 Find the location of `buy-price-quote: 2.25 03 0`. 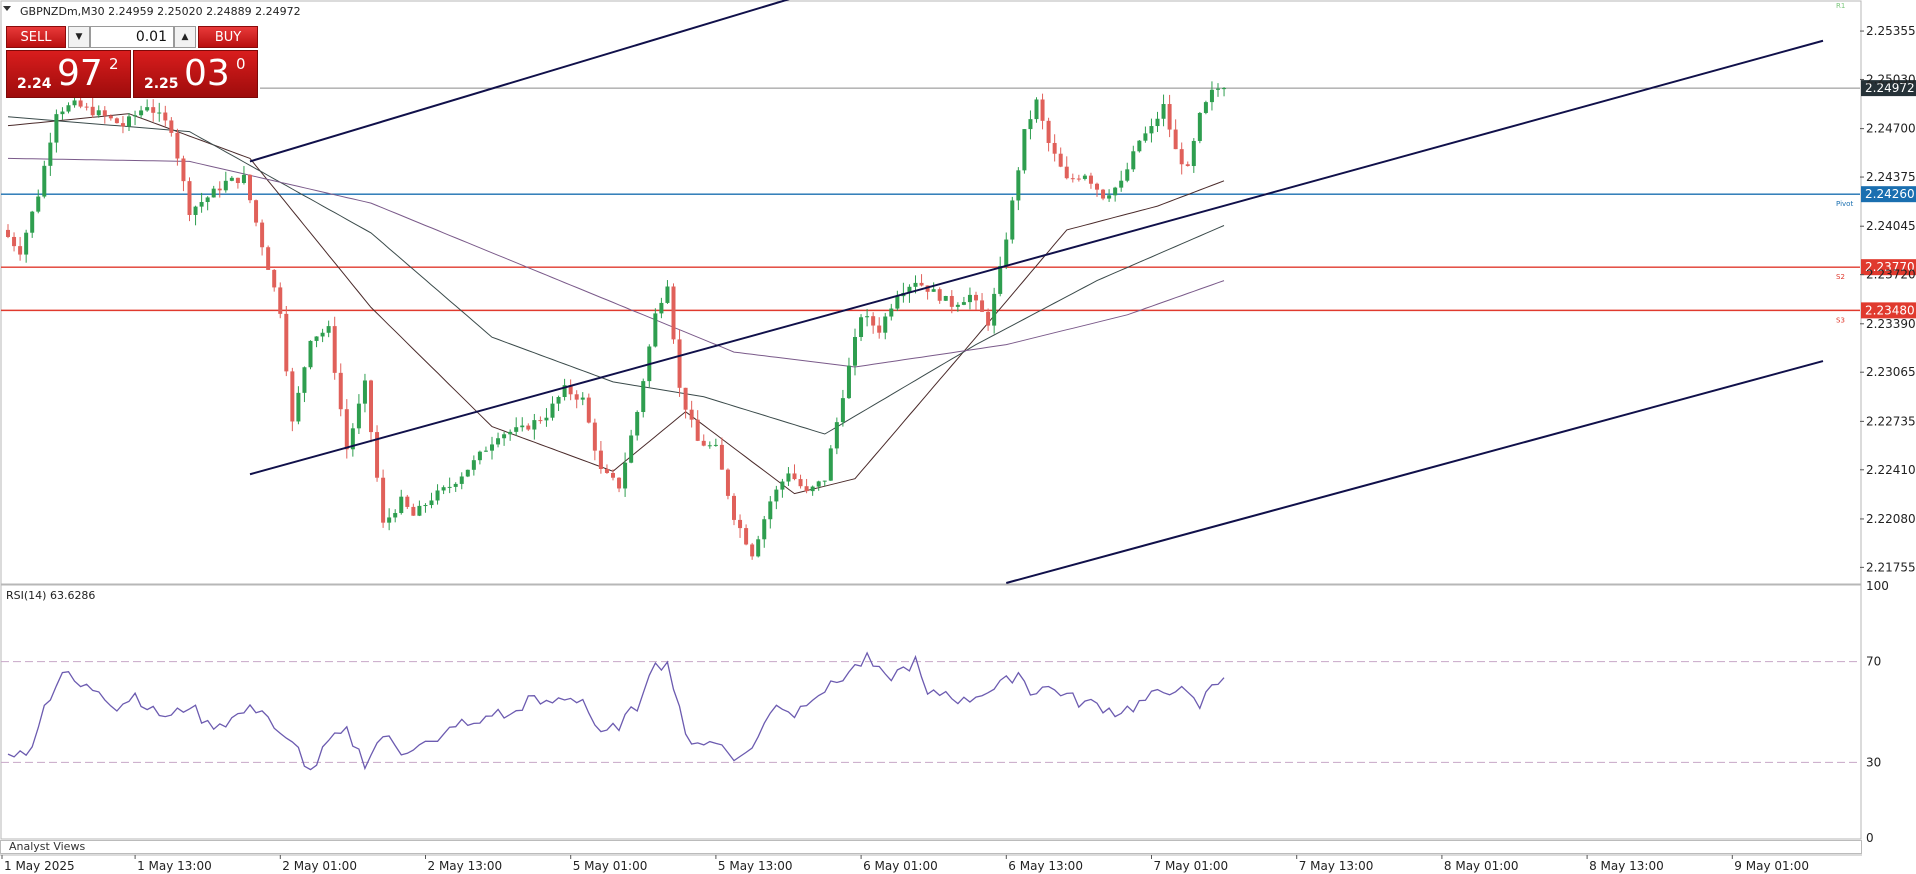

buy-price-quote: 2.25 03 0 is located at coordinates (195, 74).